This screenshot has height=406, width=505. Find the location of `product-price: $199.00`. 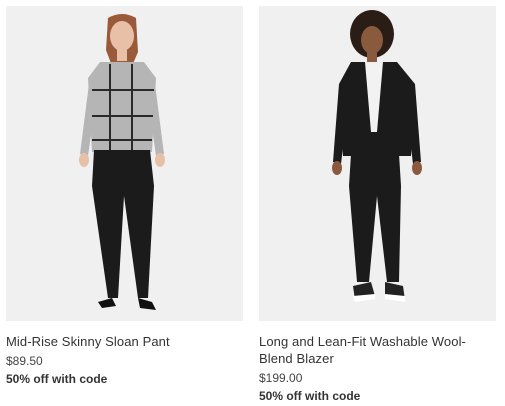

product-price: $199.00 is located at coordinates (281, 378).